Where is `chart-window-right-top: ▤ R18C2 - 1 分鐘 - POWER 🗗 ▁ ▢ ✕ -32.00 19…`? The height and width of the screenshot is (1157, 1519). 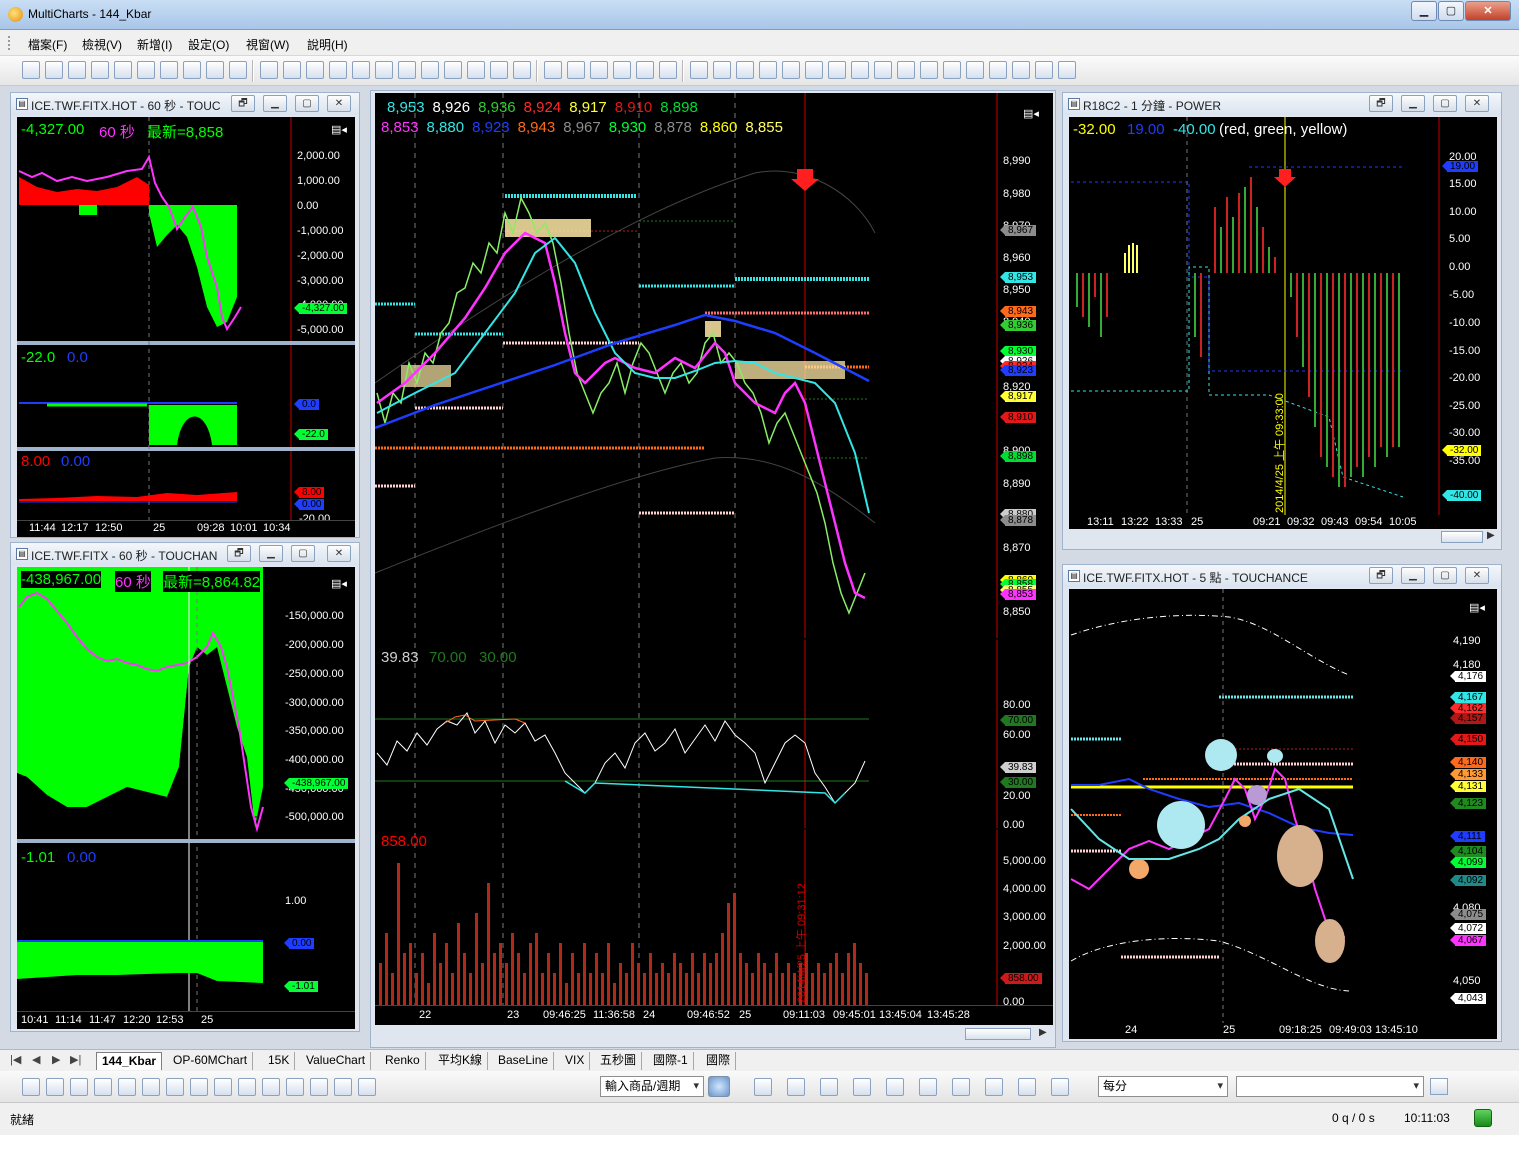 chart-window-right-top: ▤ R18C2 - 1 分鐘 - POWER 🗗 ▁ ▢ ✕ -32.00 19… is located at coordinates (1282, 321).